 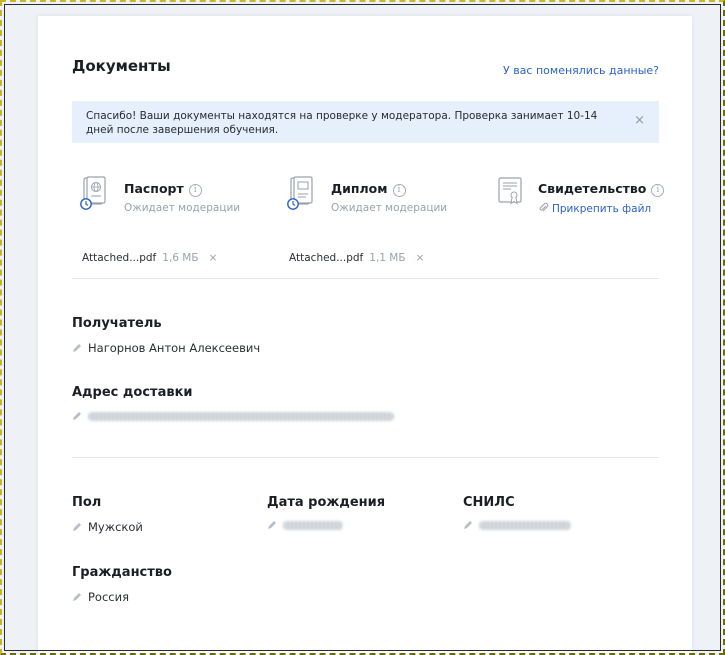 I want to click on diploma-file: Attached...pdf 1,1 МБ ×, so click(x=356, y=258).